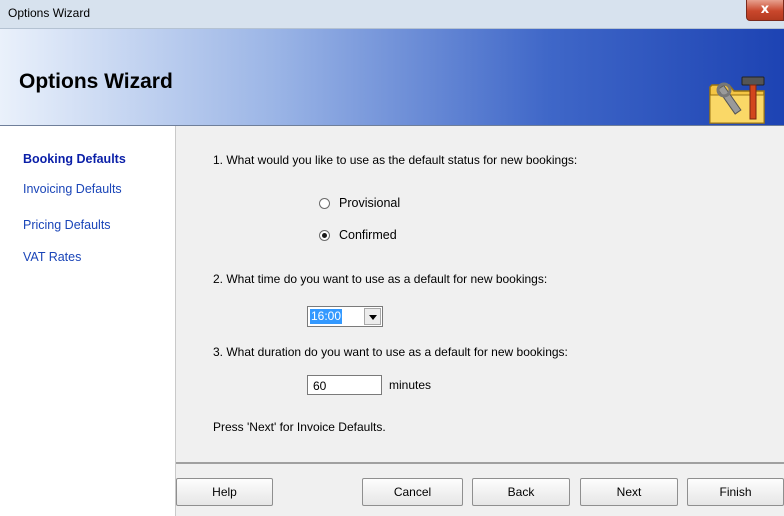 The width and height of the screenshot is (784, 516). I want to click on cancel-button: Cancel, so click(412, 492).